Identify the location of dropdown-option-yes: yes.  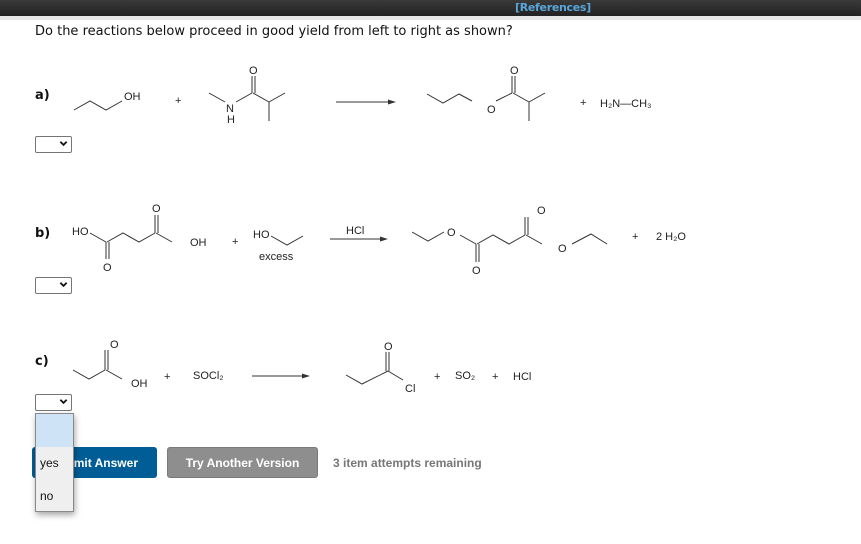
(54, 463).